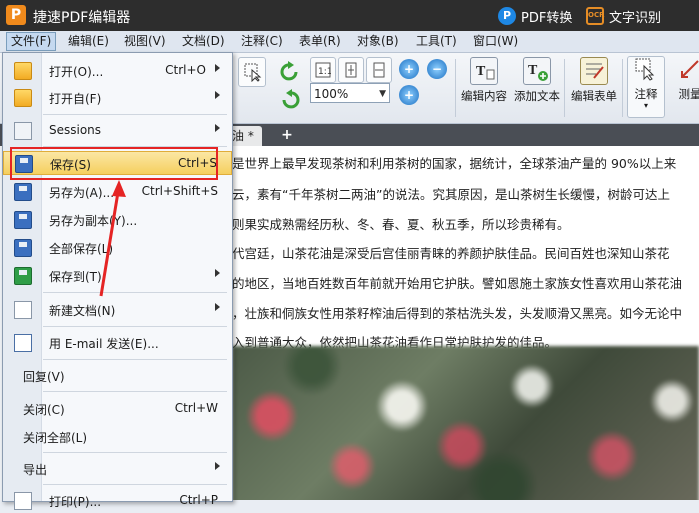  Describe the element at coordinates (117, 376) in the screenshot. I see `menu-item-revert: 回复(V)` at that location.